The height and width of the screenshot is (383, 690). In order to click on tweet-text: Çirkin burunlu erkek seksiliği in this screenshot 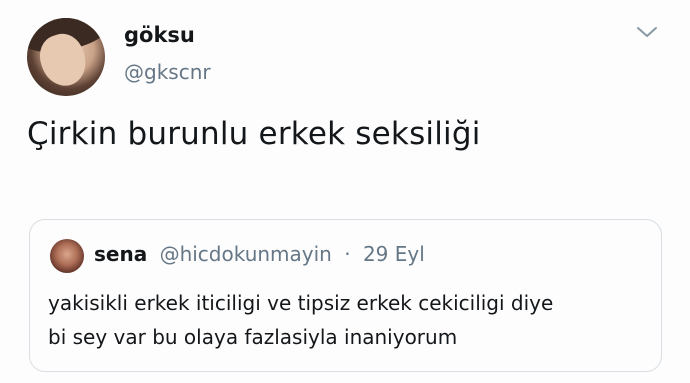, I will do `click(254, 134)`.